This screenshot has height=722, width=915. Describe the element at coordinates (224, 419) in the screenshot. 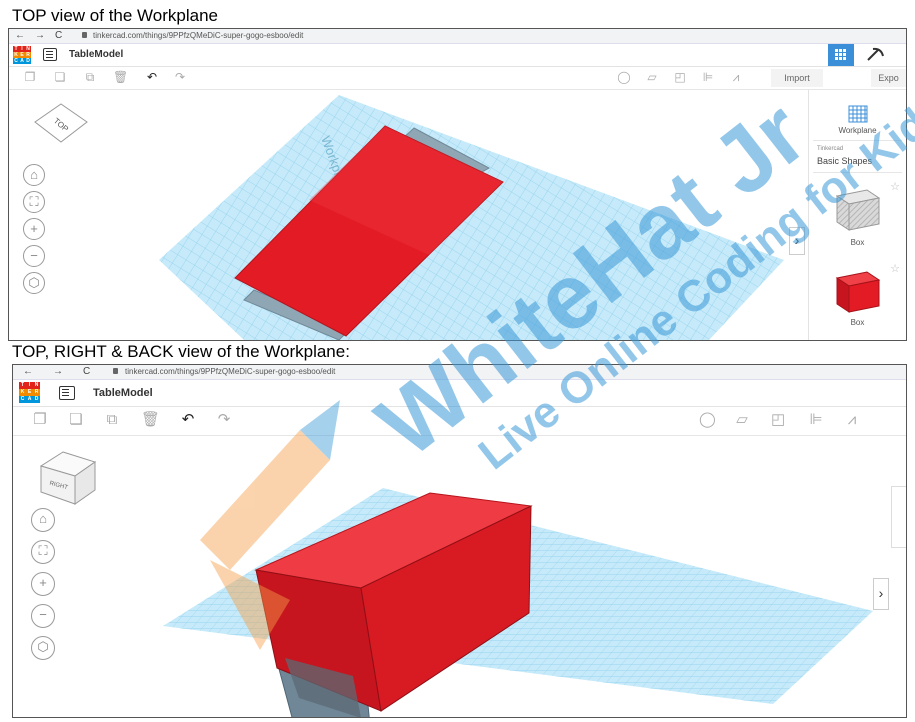

I see `redo-icon-2: ↷` at that location.